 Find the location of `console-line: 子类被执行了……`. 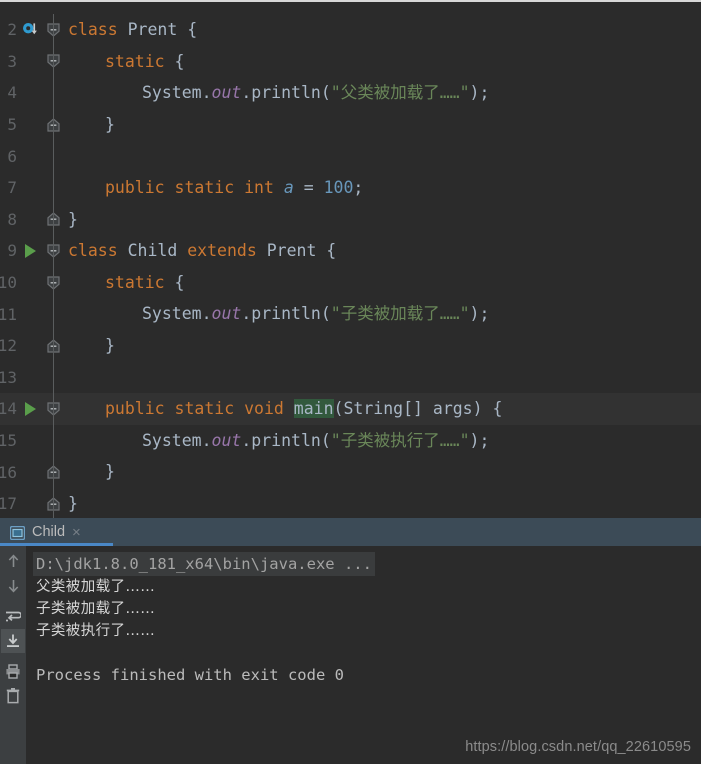

console-line: 子类被执行了…… is located at coordinates (368, 631).